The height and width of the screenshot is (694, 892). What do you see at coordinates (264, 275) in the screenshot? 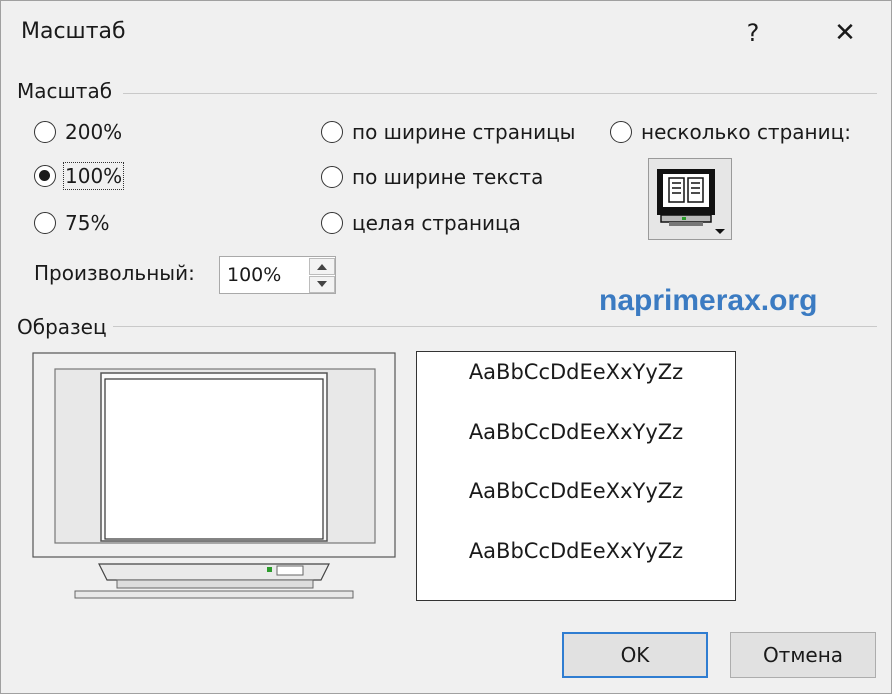
I see `custom-zoom-input` at bounding box center [264, 275].